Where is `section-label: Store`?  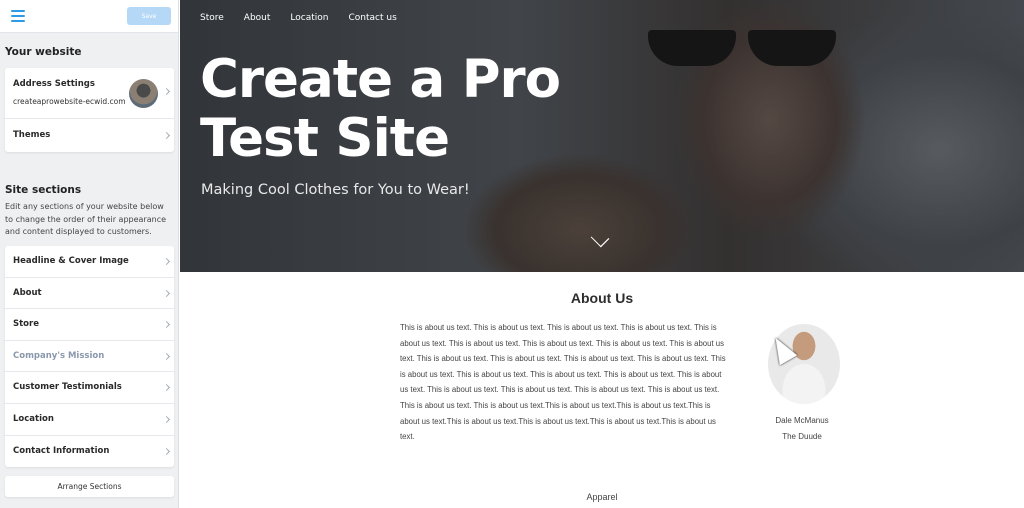
section-label: Store is located at coordinates (26, 324).